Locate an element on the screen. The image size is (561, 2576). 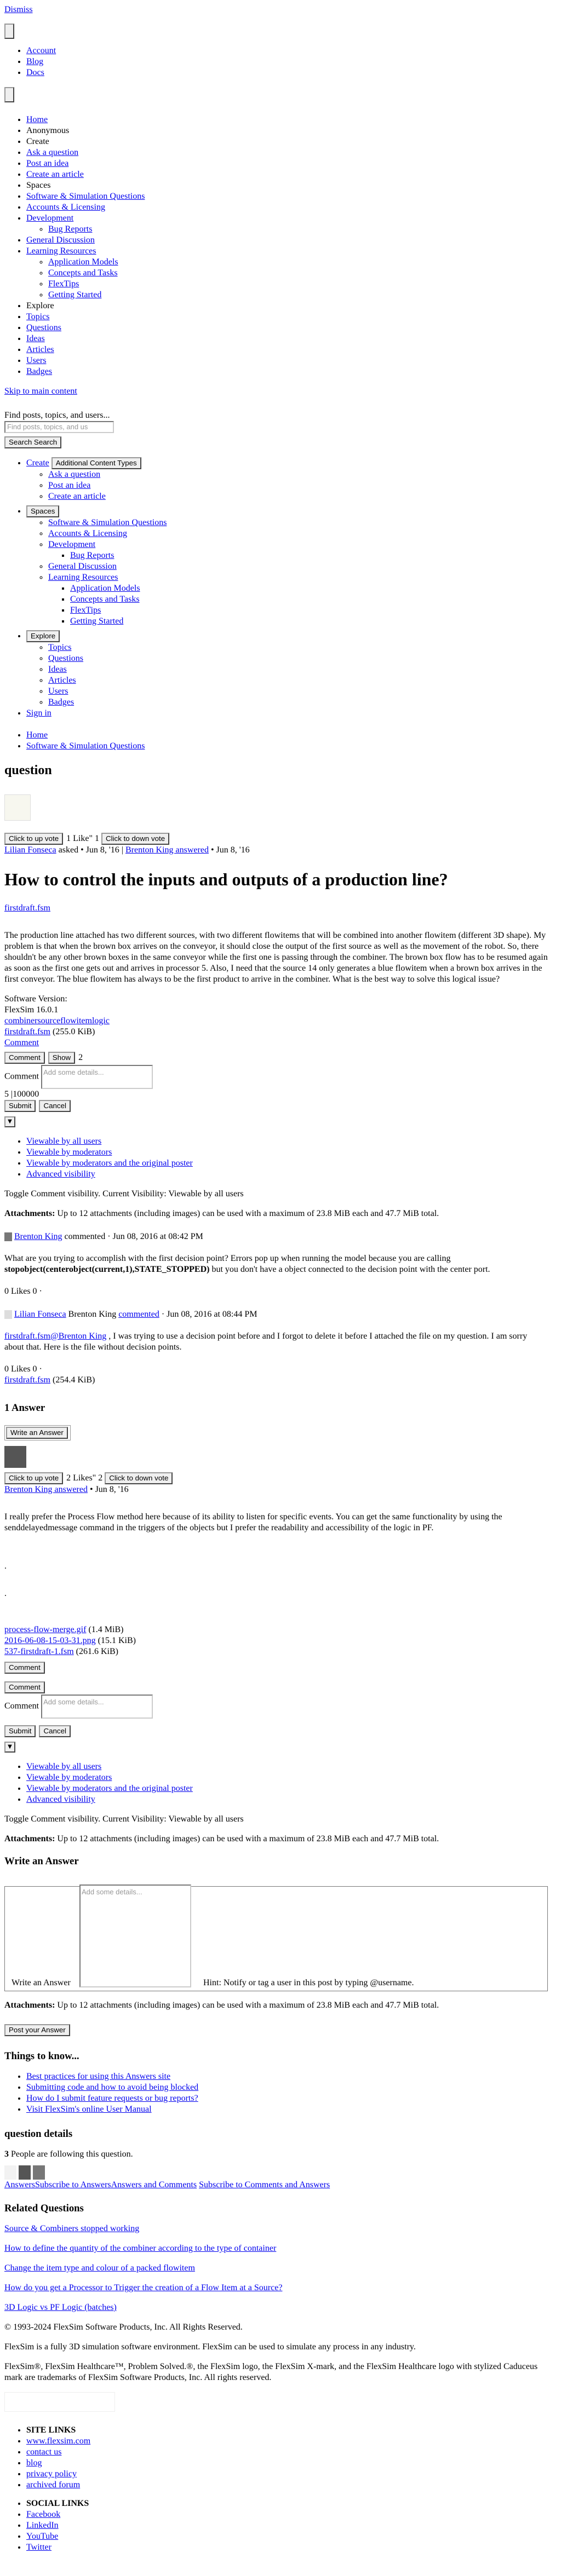
account-link: Account is located at coordinates (41, 50).